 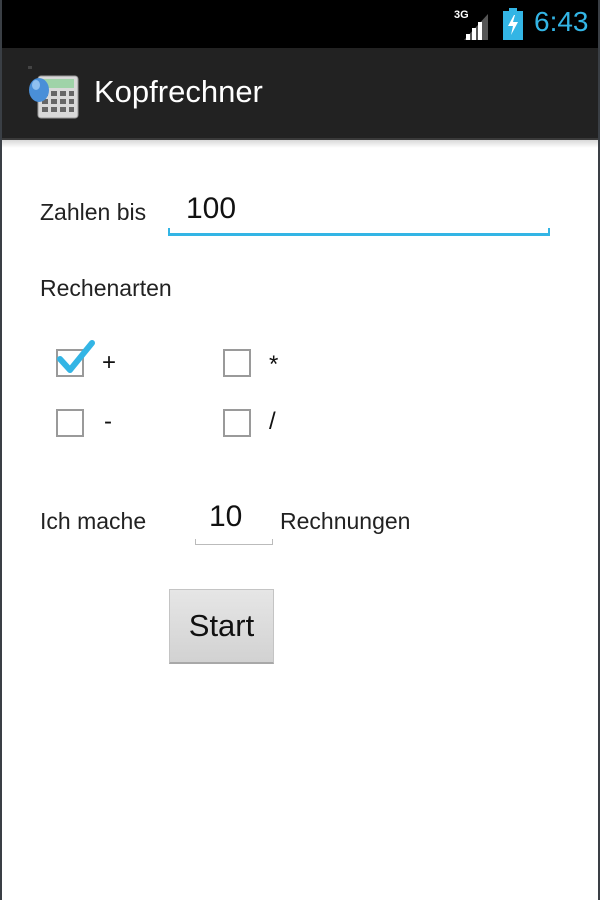 What do you see at coordinates (513, 24) in the screenshot?
I see `battery-charging-icon` at bounding box center [513, 24].